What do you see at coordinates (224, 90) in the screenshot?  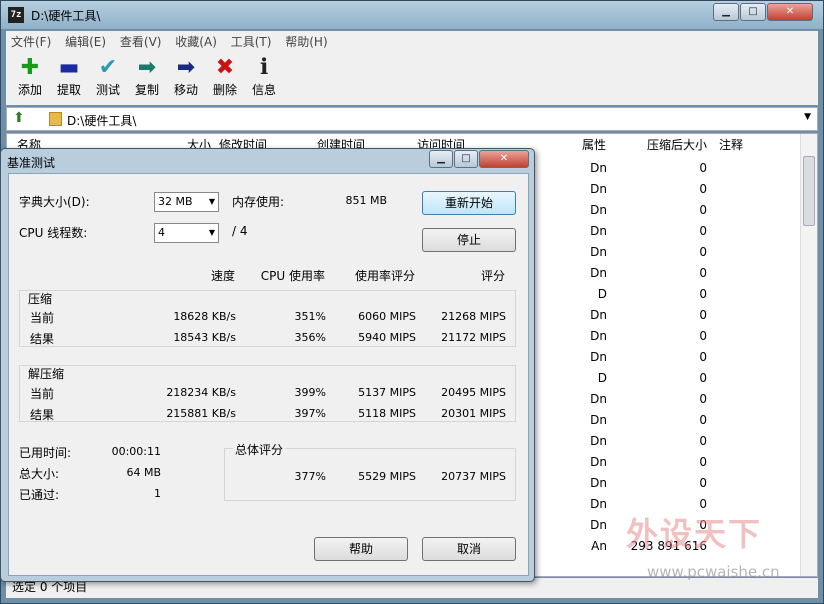 I see `toolbar-label: 删除` at bounding box center [224, 90].